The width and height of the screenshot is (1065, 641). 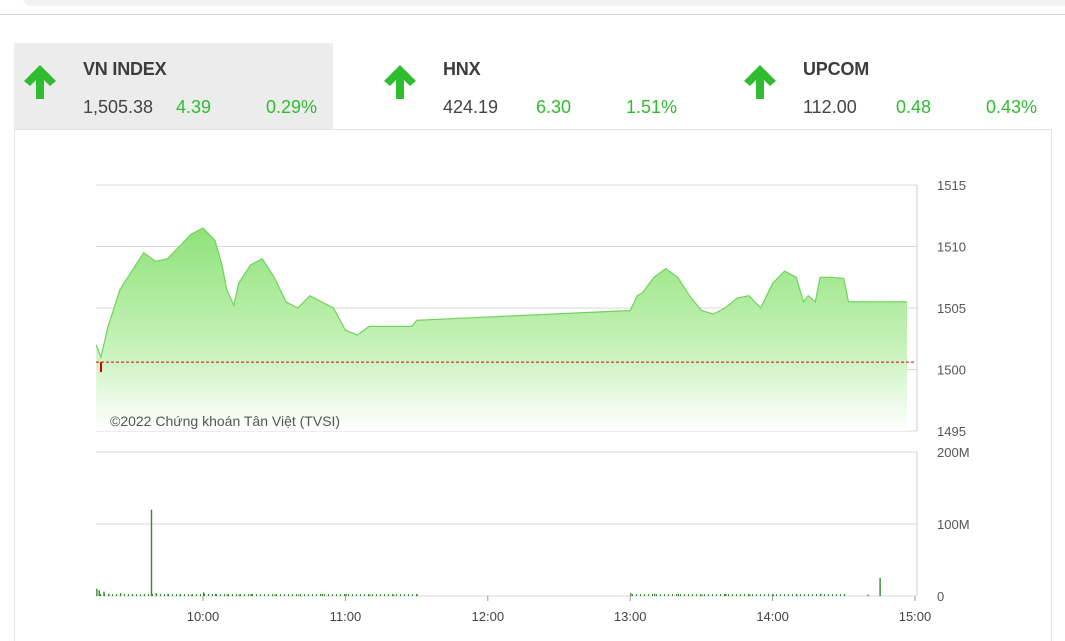 What do you see at coordinates (951, 247) in the screenshot?
I see `price-ytick: 1510` at bounding box center [951, 247].